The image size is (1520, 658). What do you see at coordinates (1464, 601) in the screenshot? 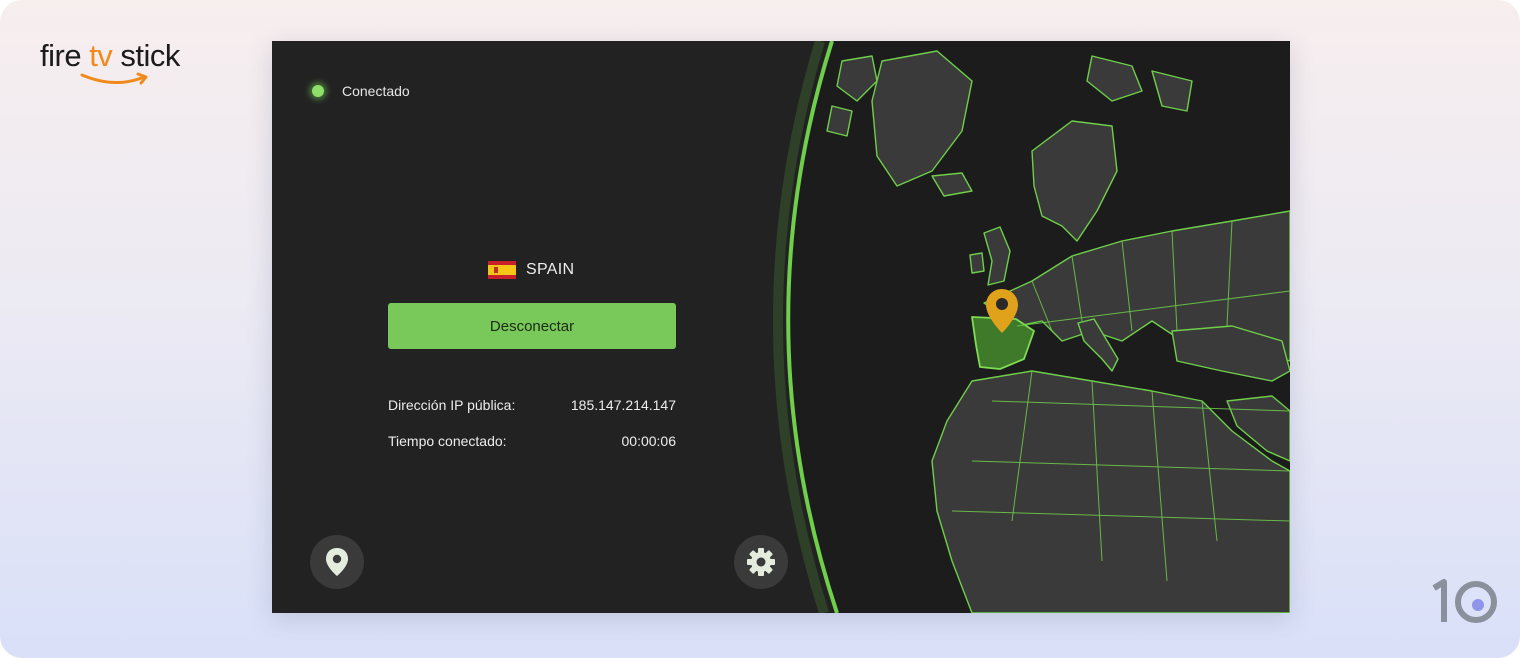
I see `ten-logo` at bounding box center [1464, 601].